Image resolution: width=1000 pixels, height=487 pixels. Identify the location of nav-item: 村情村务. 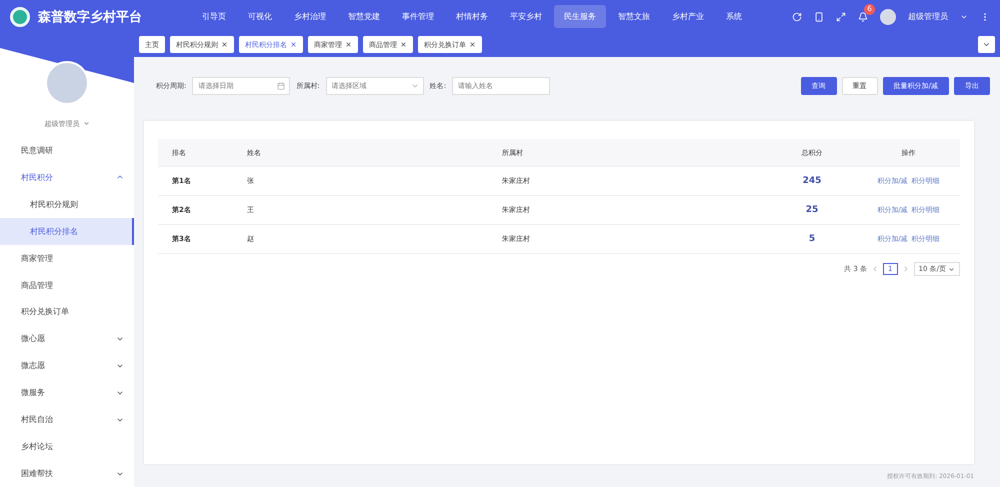
(472, 16).